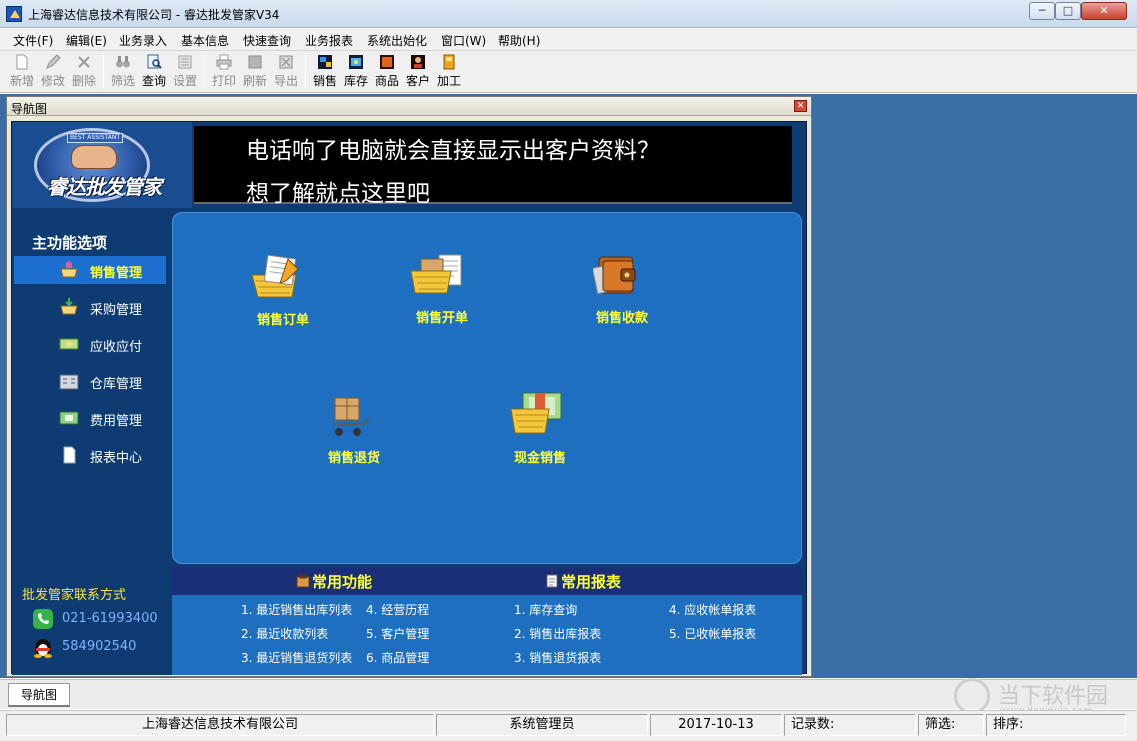 This screenshot has width=1137, height=741. I want to click on money-icon, so click(69, 344).